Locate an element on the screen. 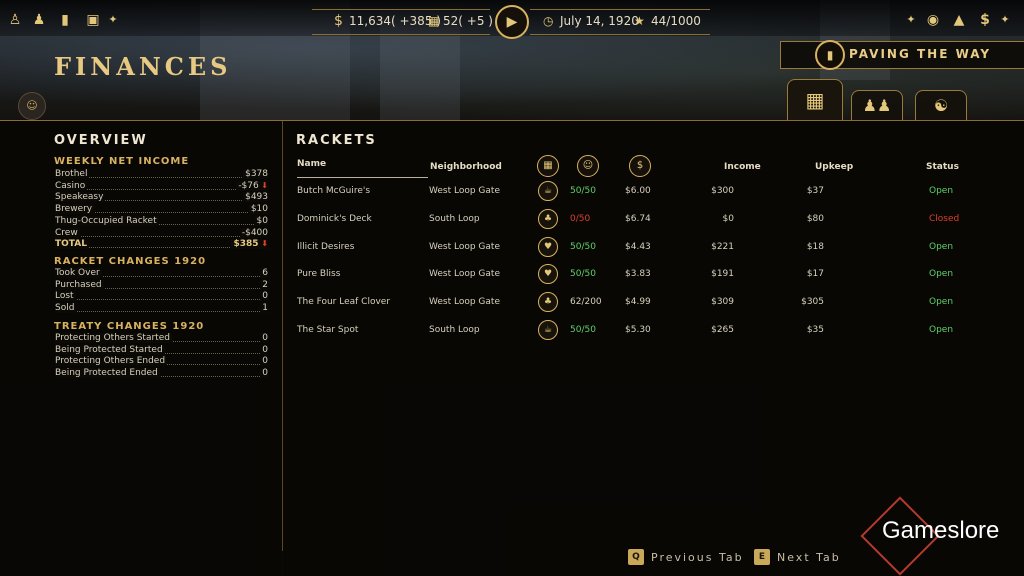 The width and height of the screenshot is (1024, 576). crew-icon: ♟ is located at coordinates (39, 20).